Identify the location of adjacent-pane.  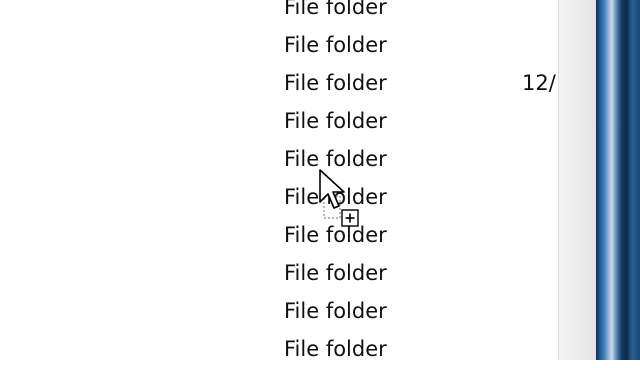
(578, 180).